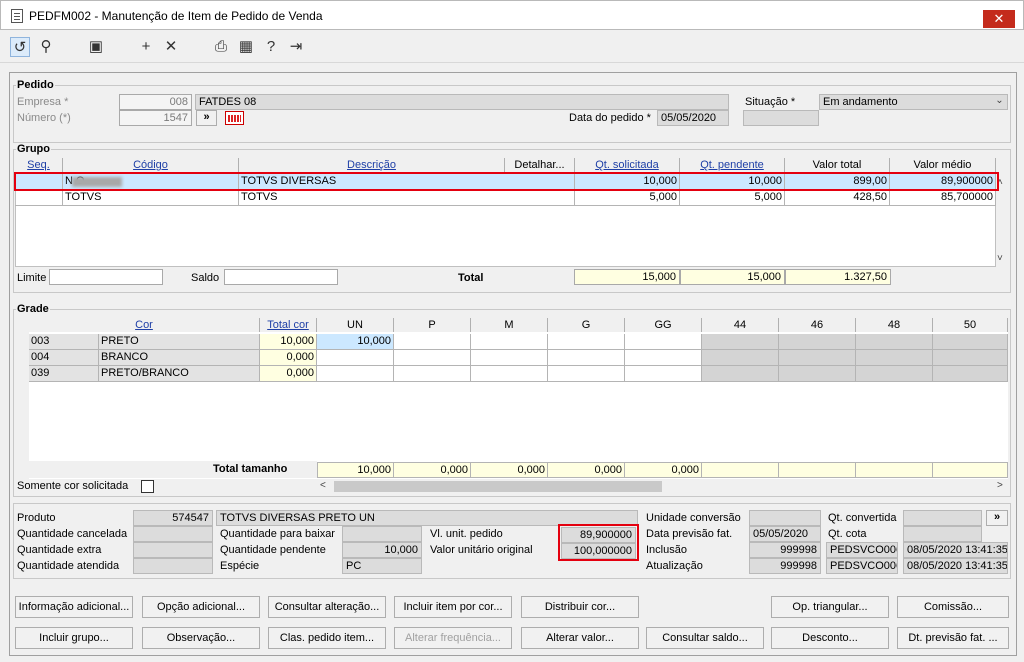 Image resolution: width=1024 pixels, height=662 pixels. I want to click on grade-header-g: G, so click(586, 325).